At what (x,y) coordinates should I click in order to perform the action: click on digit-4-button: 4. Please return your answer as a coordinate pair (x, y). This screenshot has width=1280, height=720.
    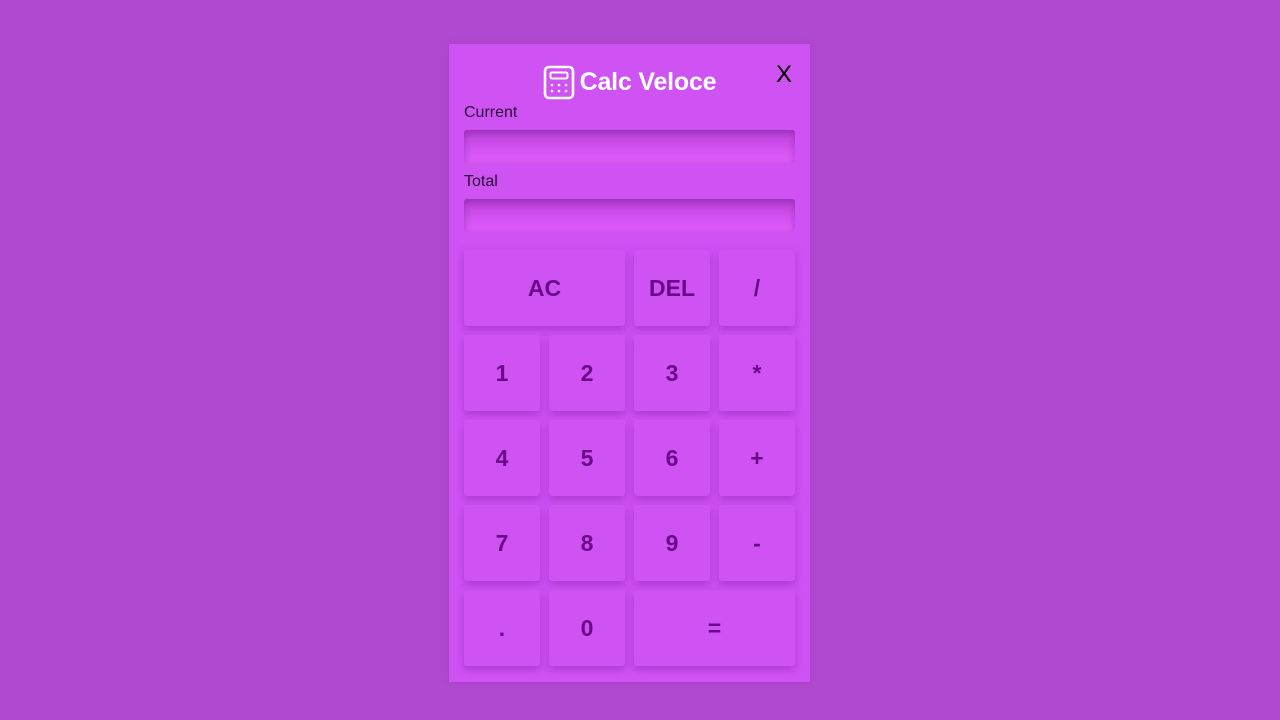
    Looking at the image, I should click on (502, 458).